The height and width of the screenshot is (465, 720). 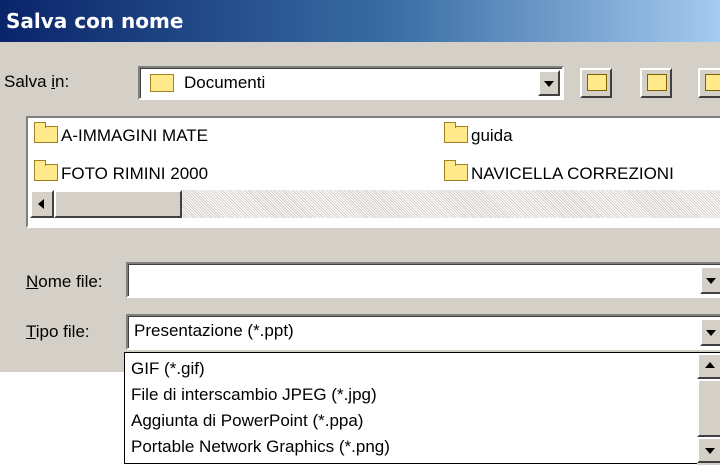 I want to click on list-item: NAVICELLA CORREZIONI, so click(x=559, y=172).